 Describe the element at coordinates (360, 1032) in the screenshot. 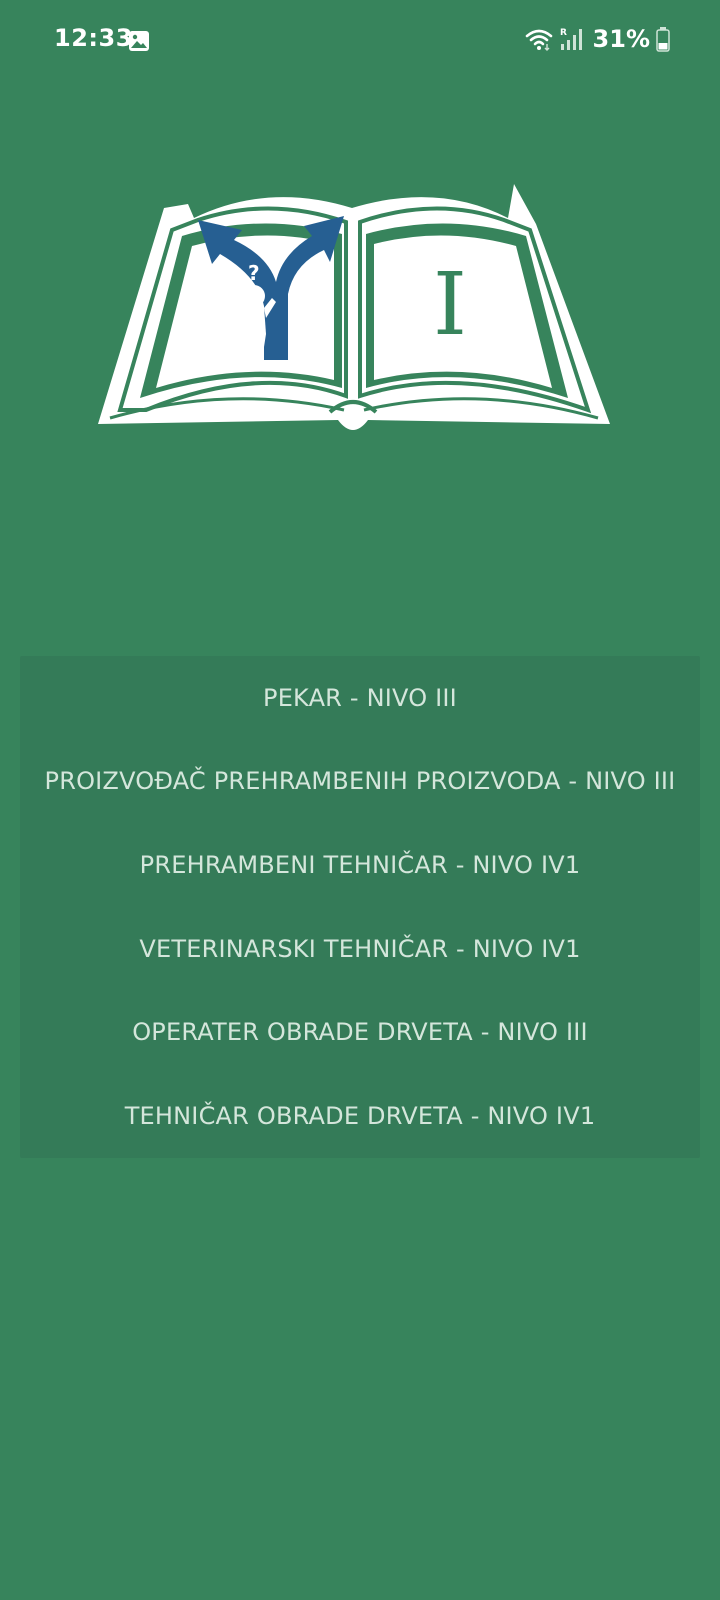

I see `menu-item-operater-obrade-drveta: OPERATER OBRADE DRVETA - NIVO III` at that location.